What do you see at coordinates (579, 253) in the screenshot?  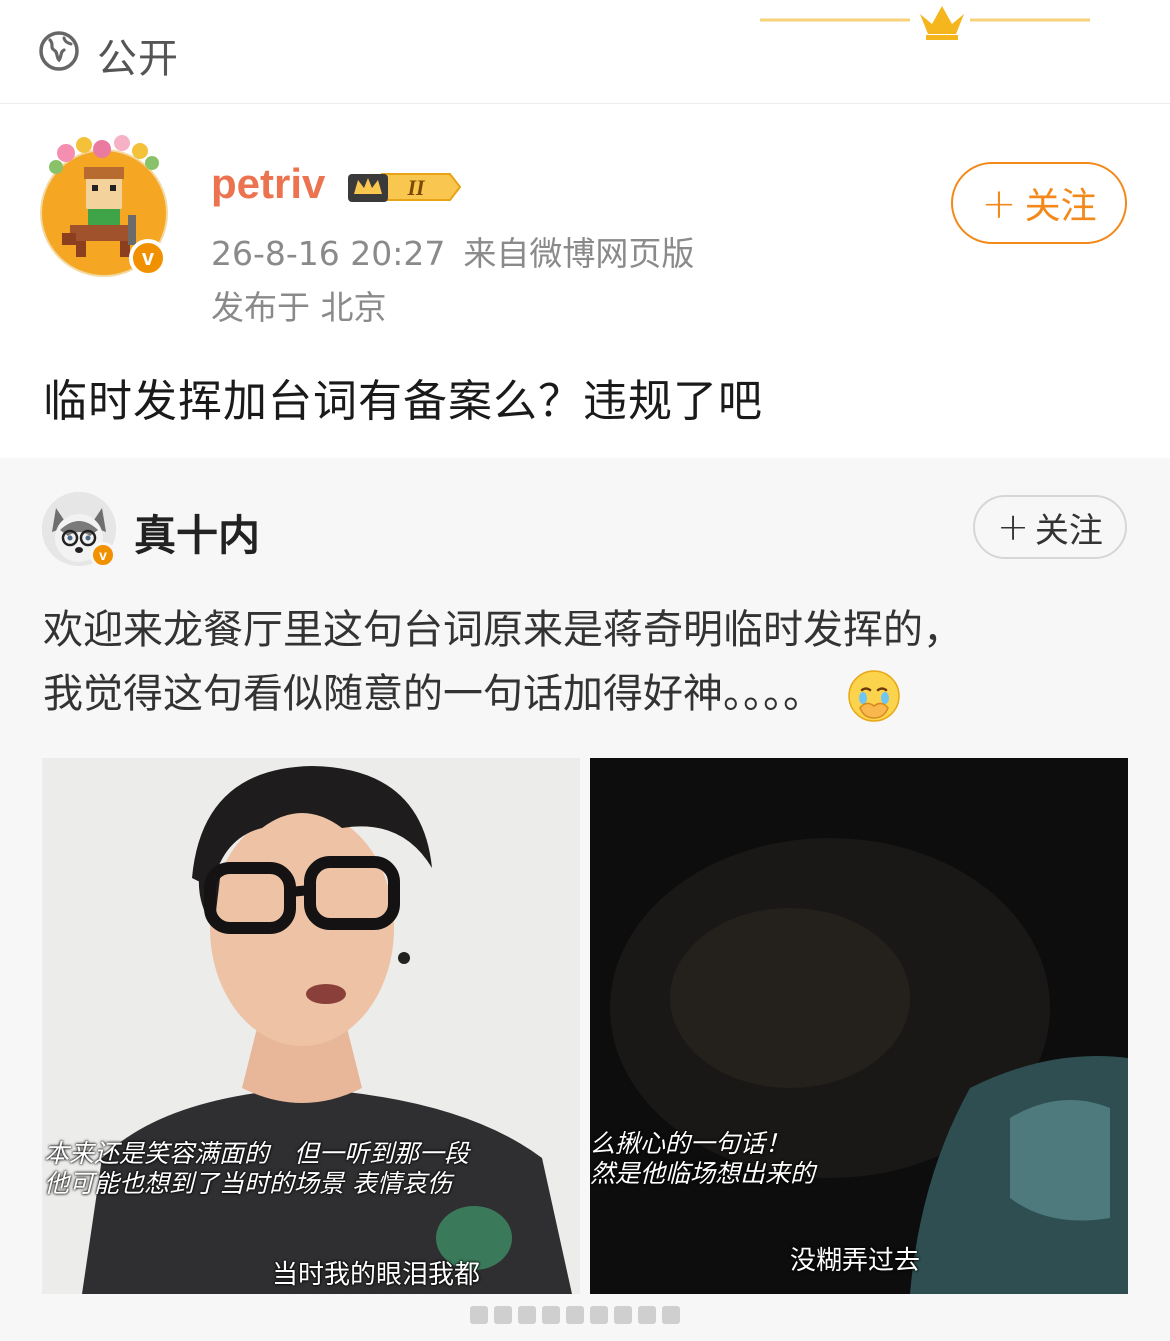 I see `post-source: 来自微博网页版` at bounding box center [579, 253].